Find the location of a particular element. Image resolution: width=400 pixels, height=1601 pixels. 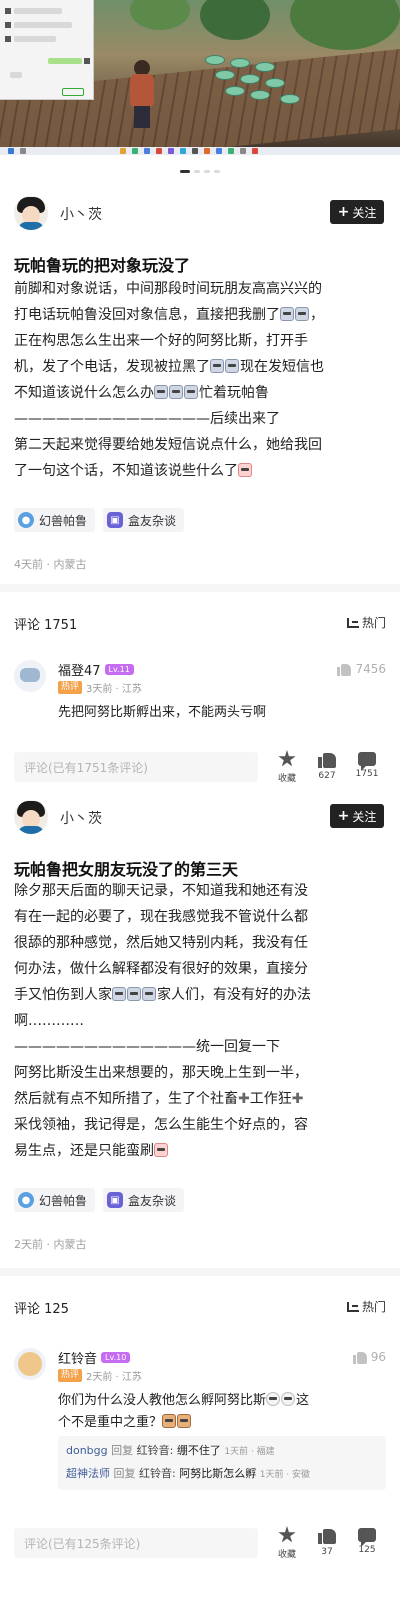

content-line: 有在一起的必要了，现在我感觉我不管说什么都 is located at coordinates (161, 917).